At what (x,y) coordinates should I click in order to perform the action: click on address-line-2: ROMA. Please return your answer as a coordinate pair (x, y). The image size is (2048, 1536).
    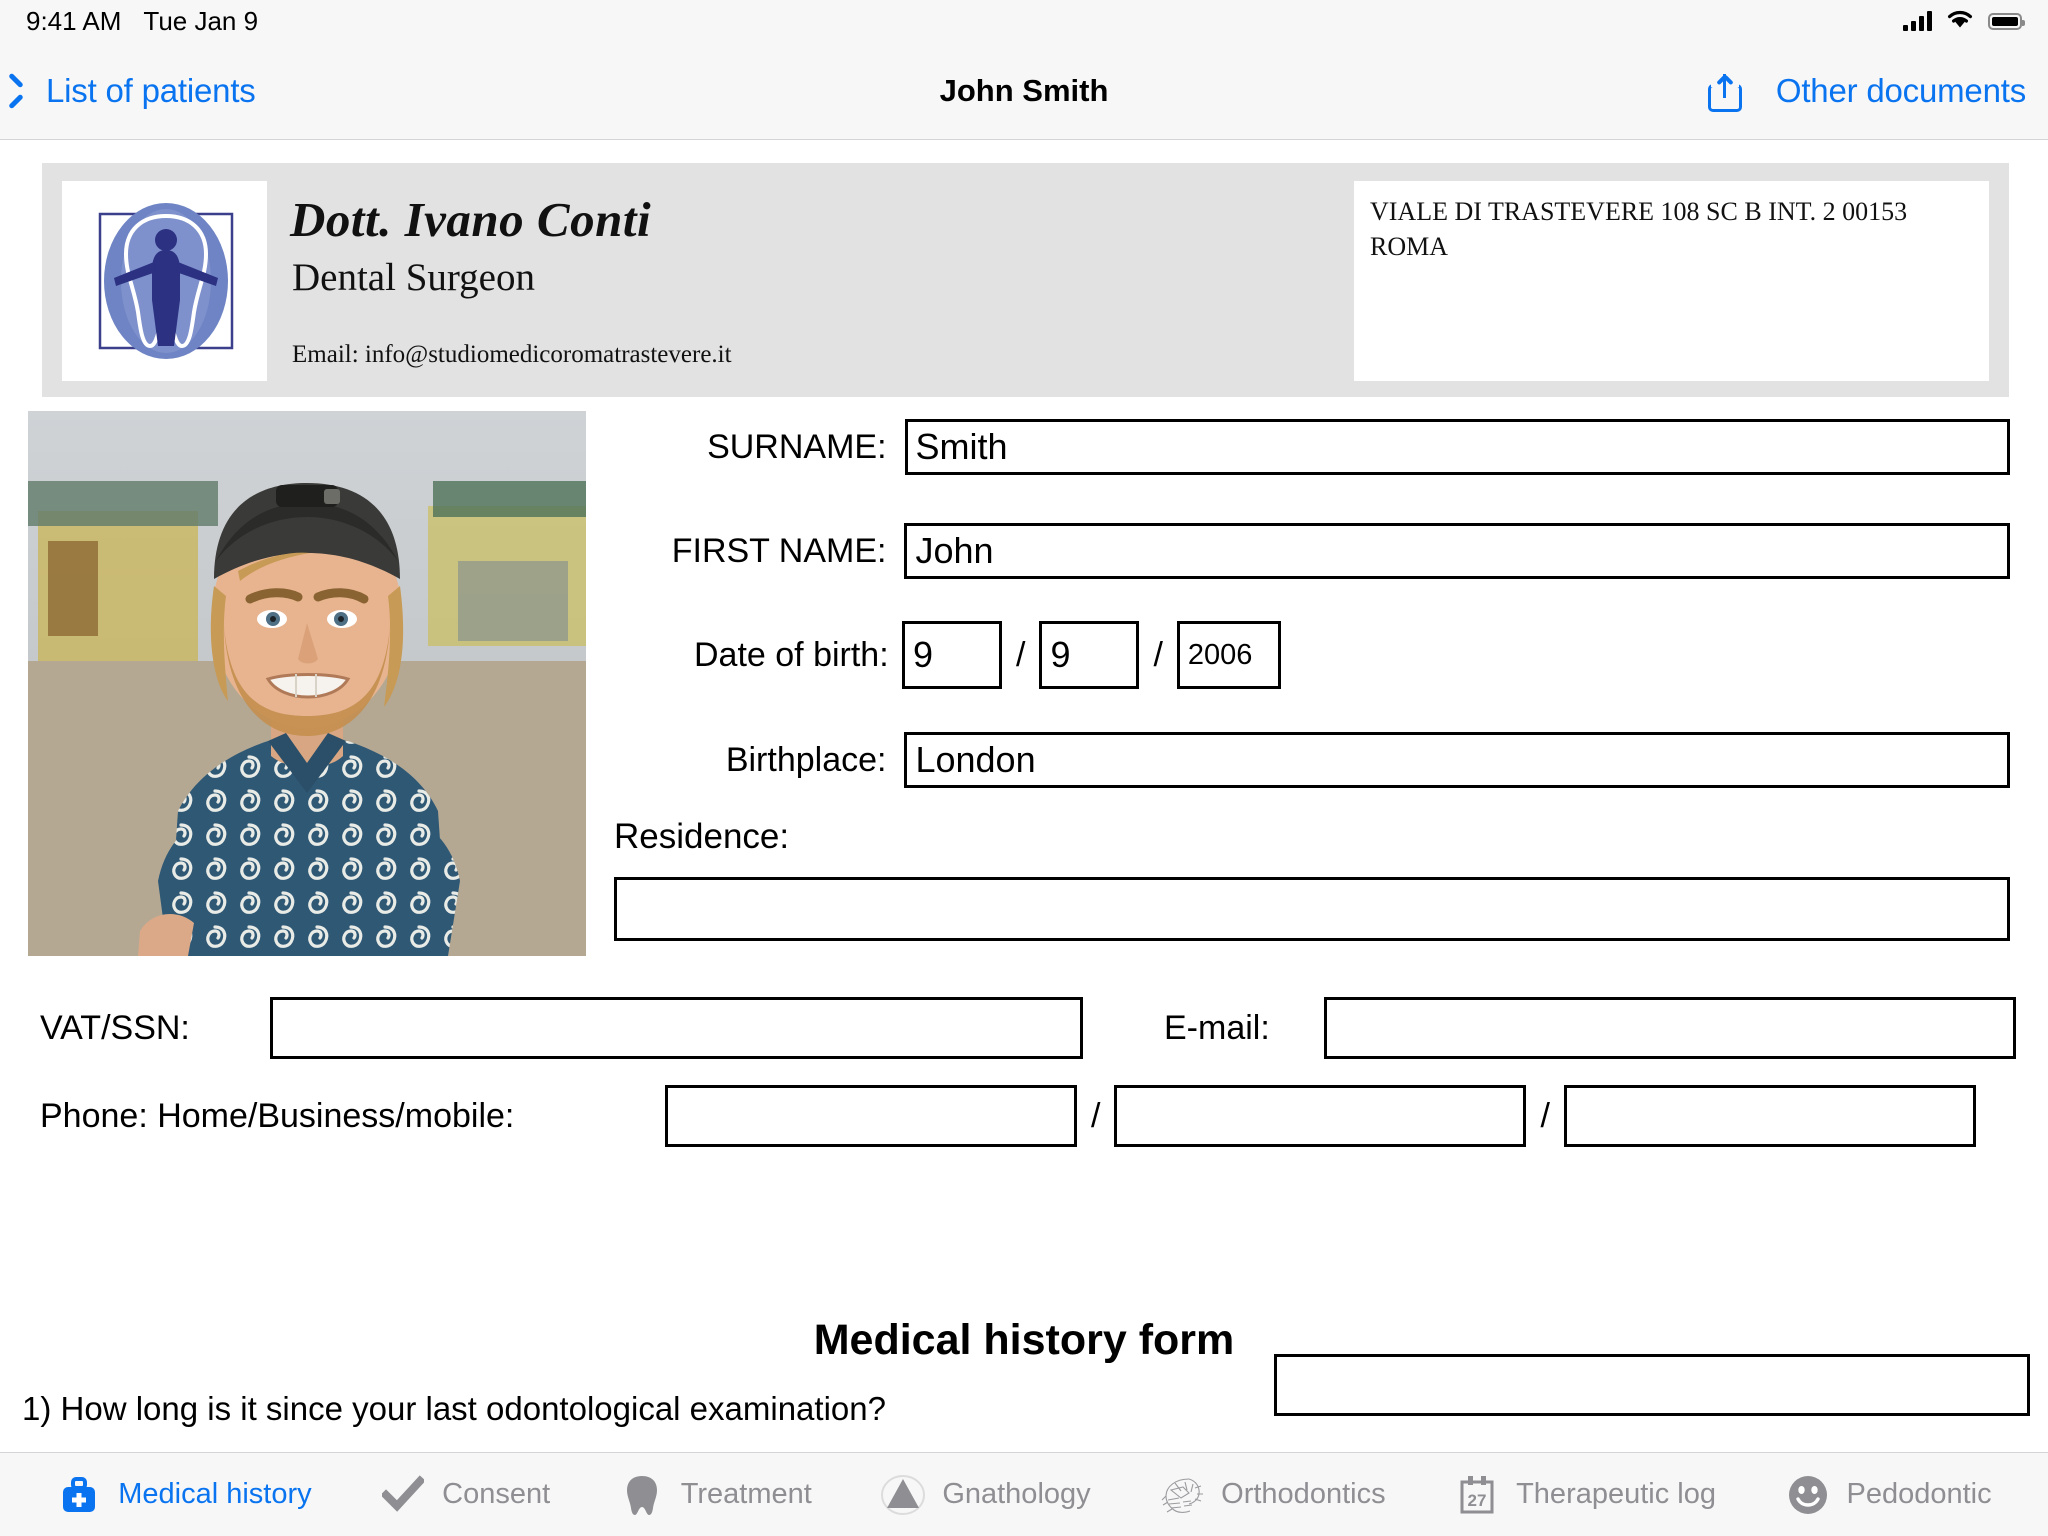
    Looking at the image, I should click on (1409, 246).